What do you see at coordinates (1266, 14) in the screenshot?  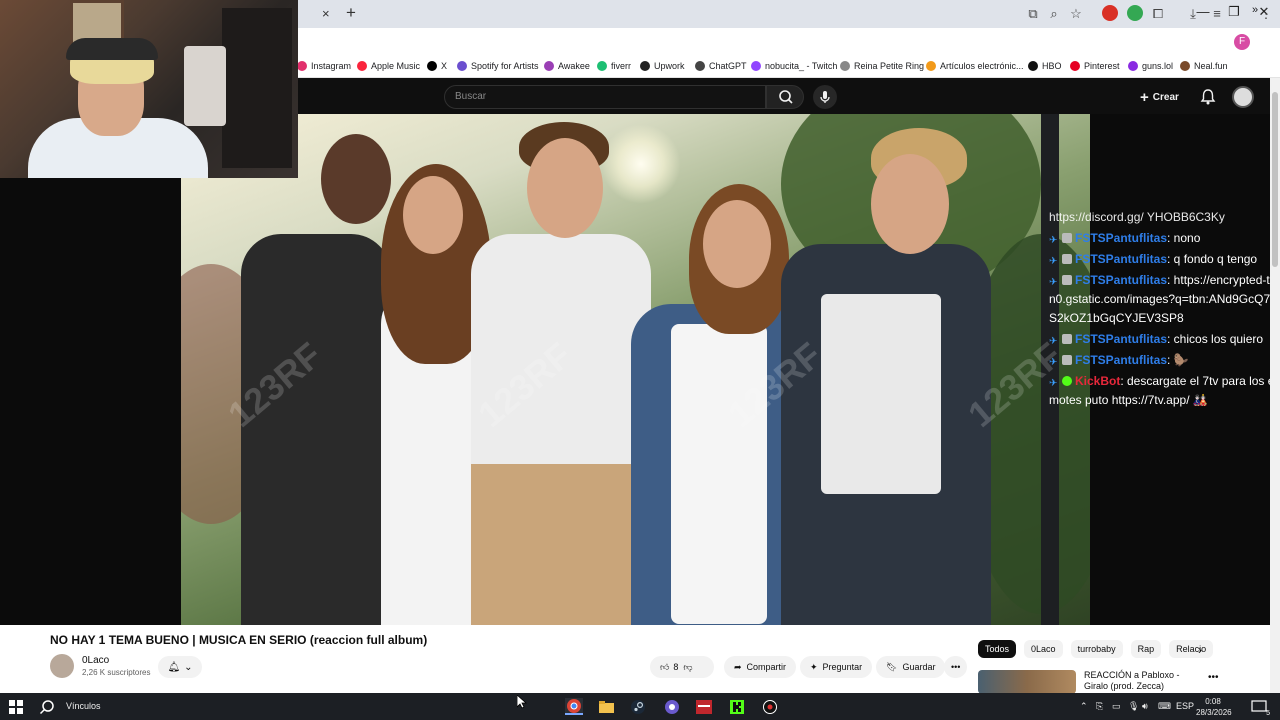 I see `browser-menu-icon: ⋮` at bounding box center [1266, 14].